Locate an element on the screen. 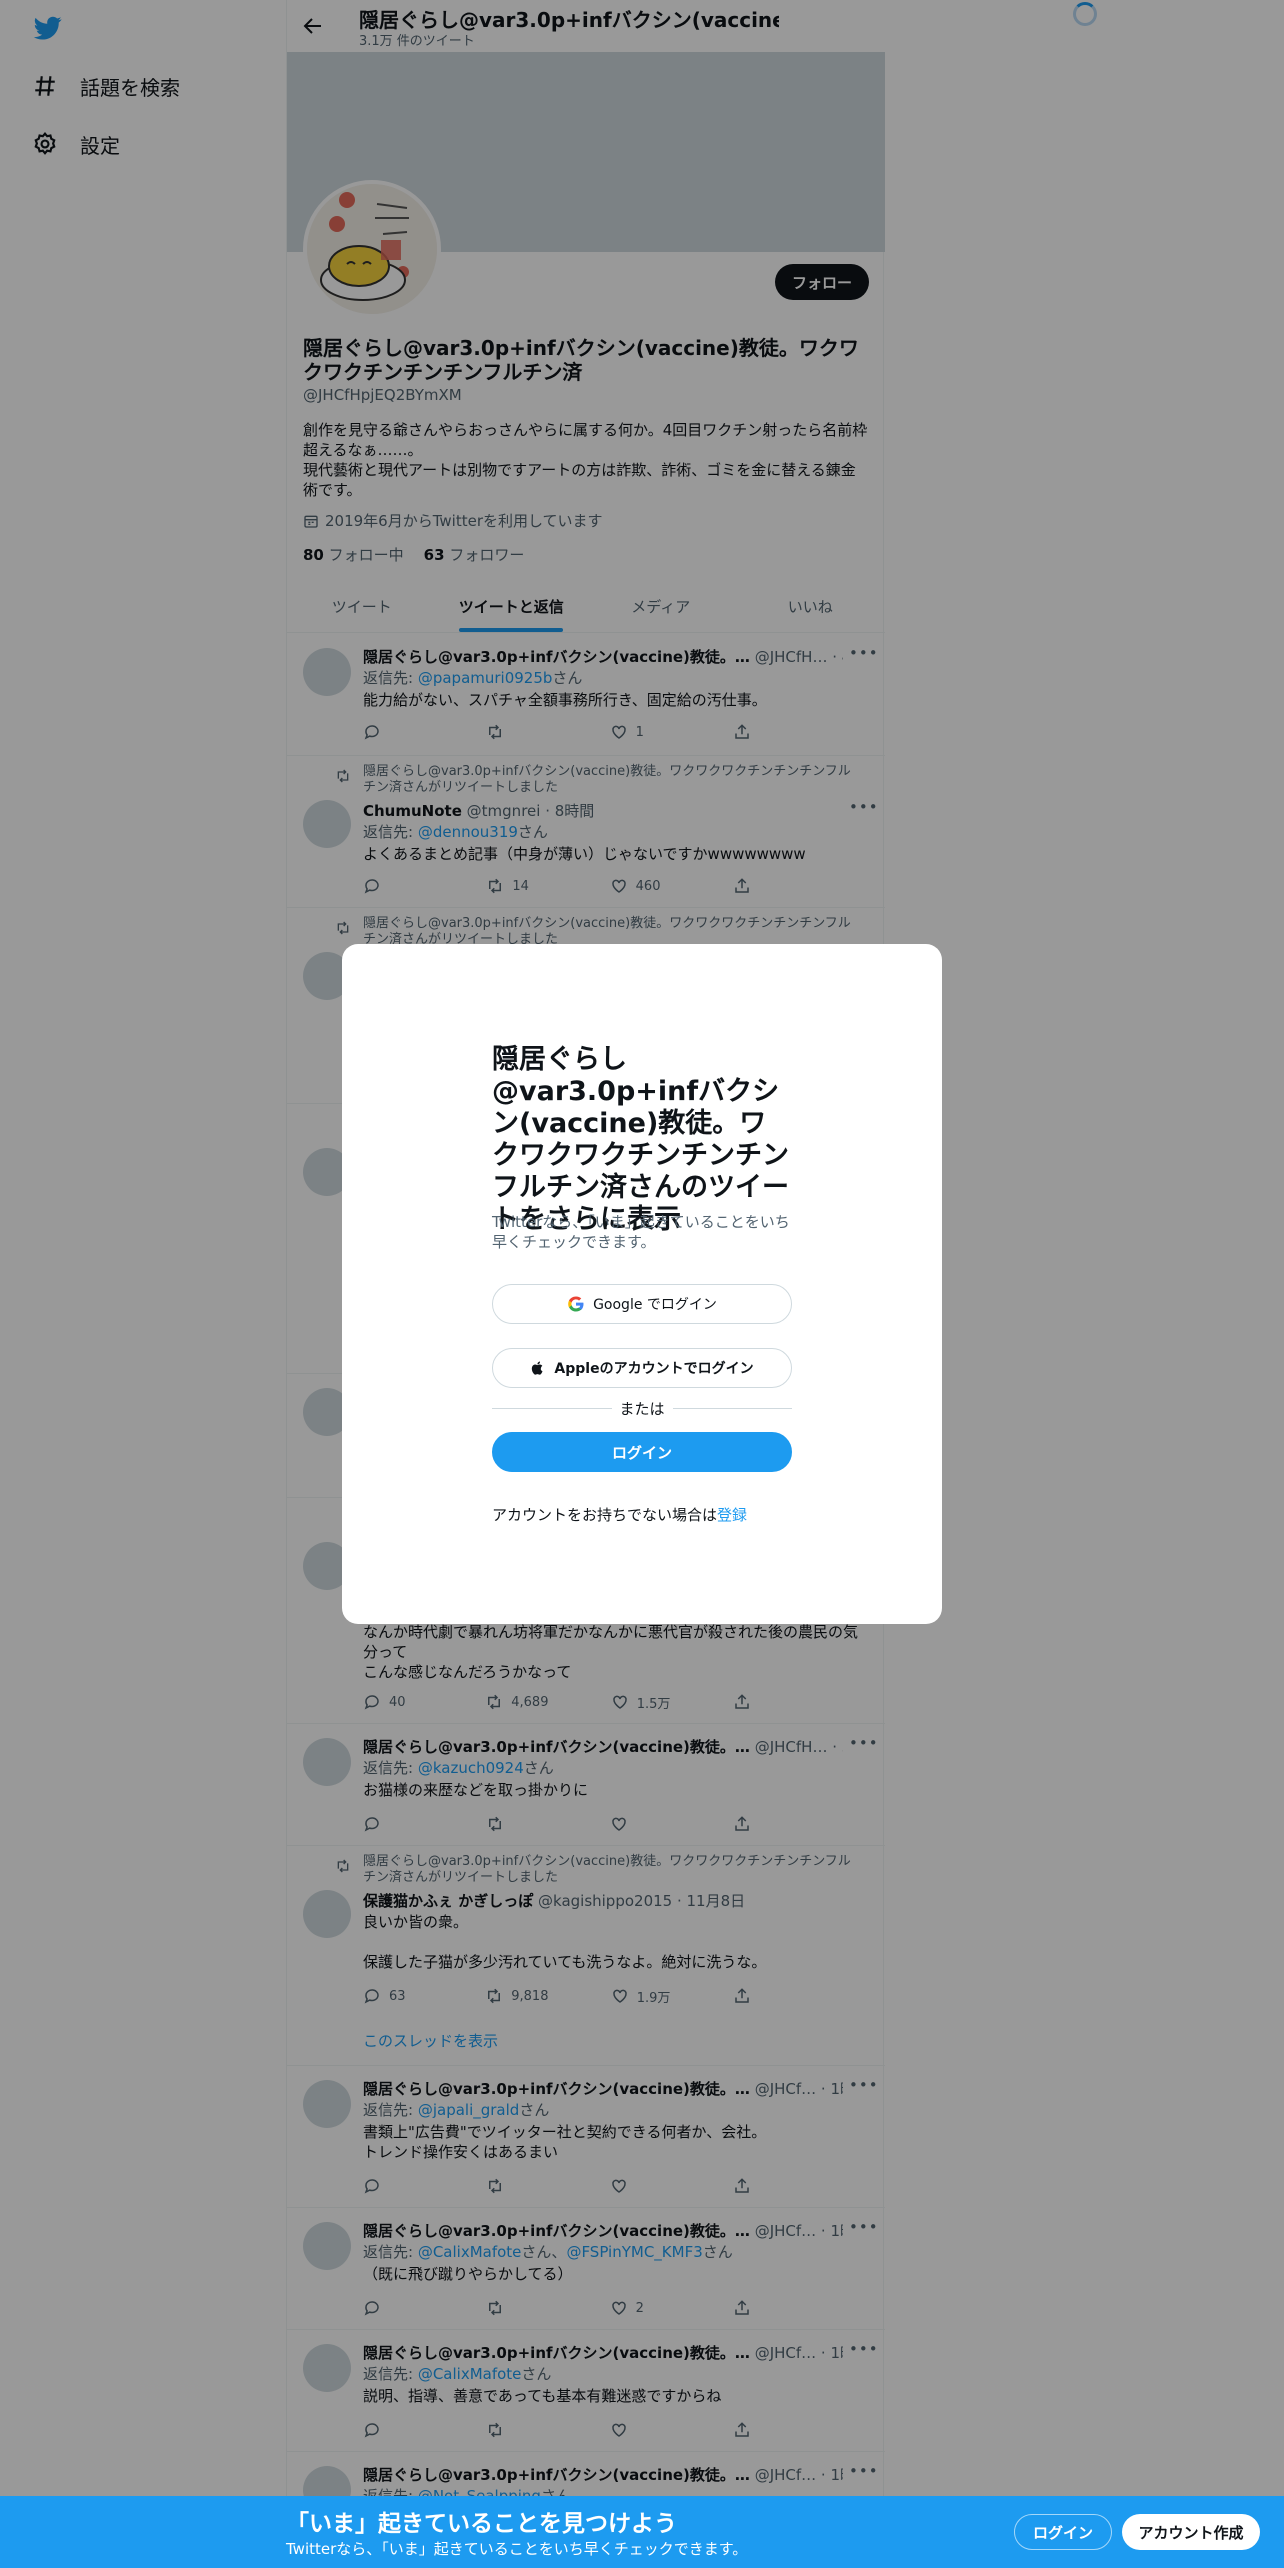 This screenshot has height=2568, width=1284. or-label: または is located at coordinates (642, 1408).